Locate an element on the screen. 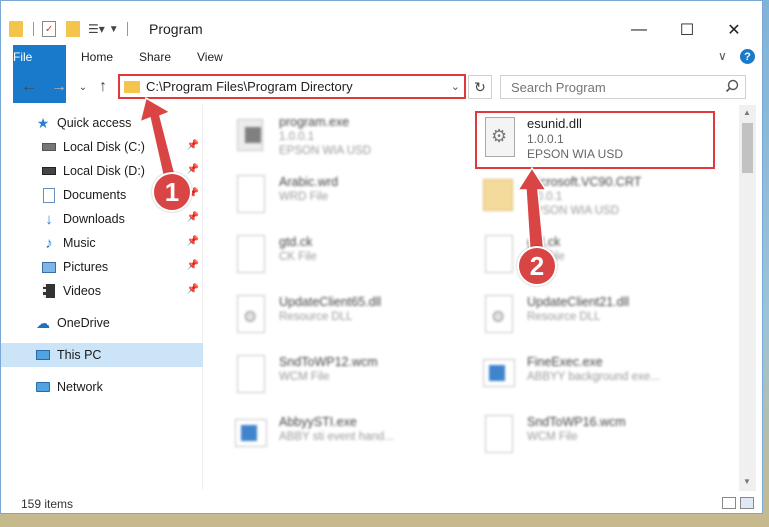  refresh-button: ↻ is located at coordinates (480, 87).